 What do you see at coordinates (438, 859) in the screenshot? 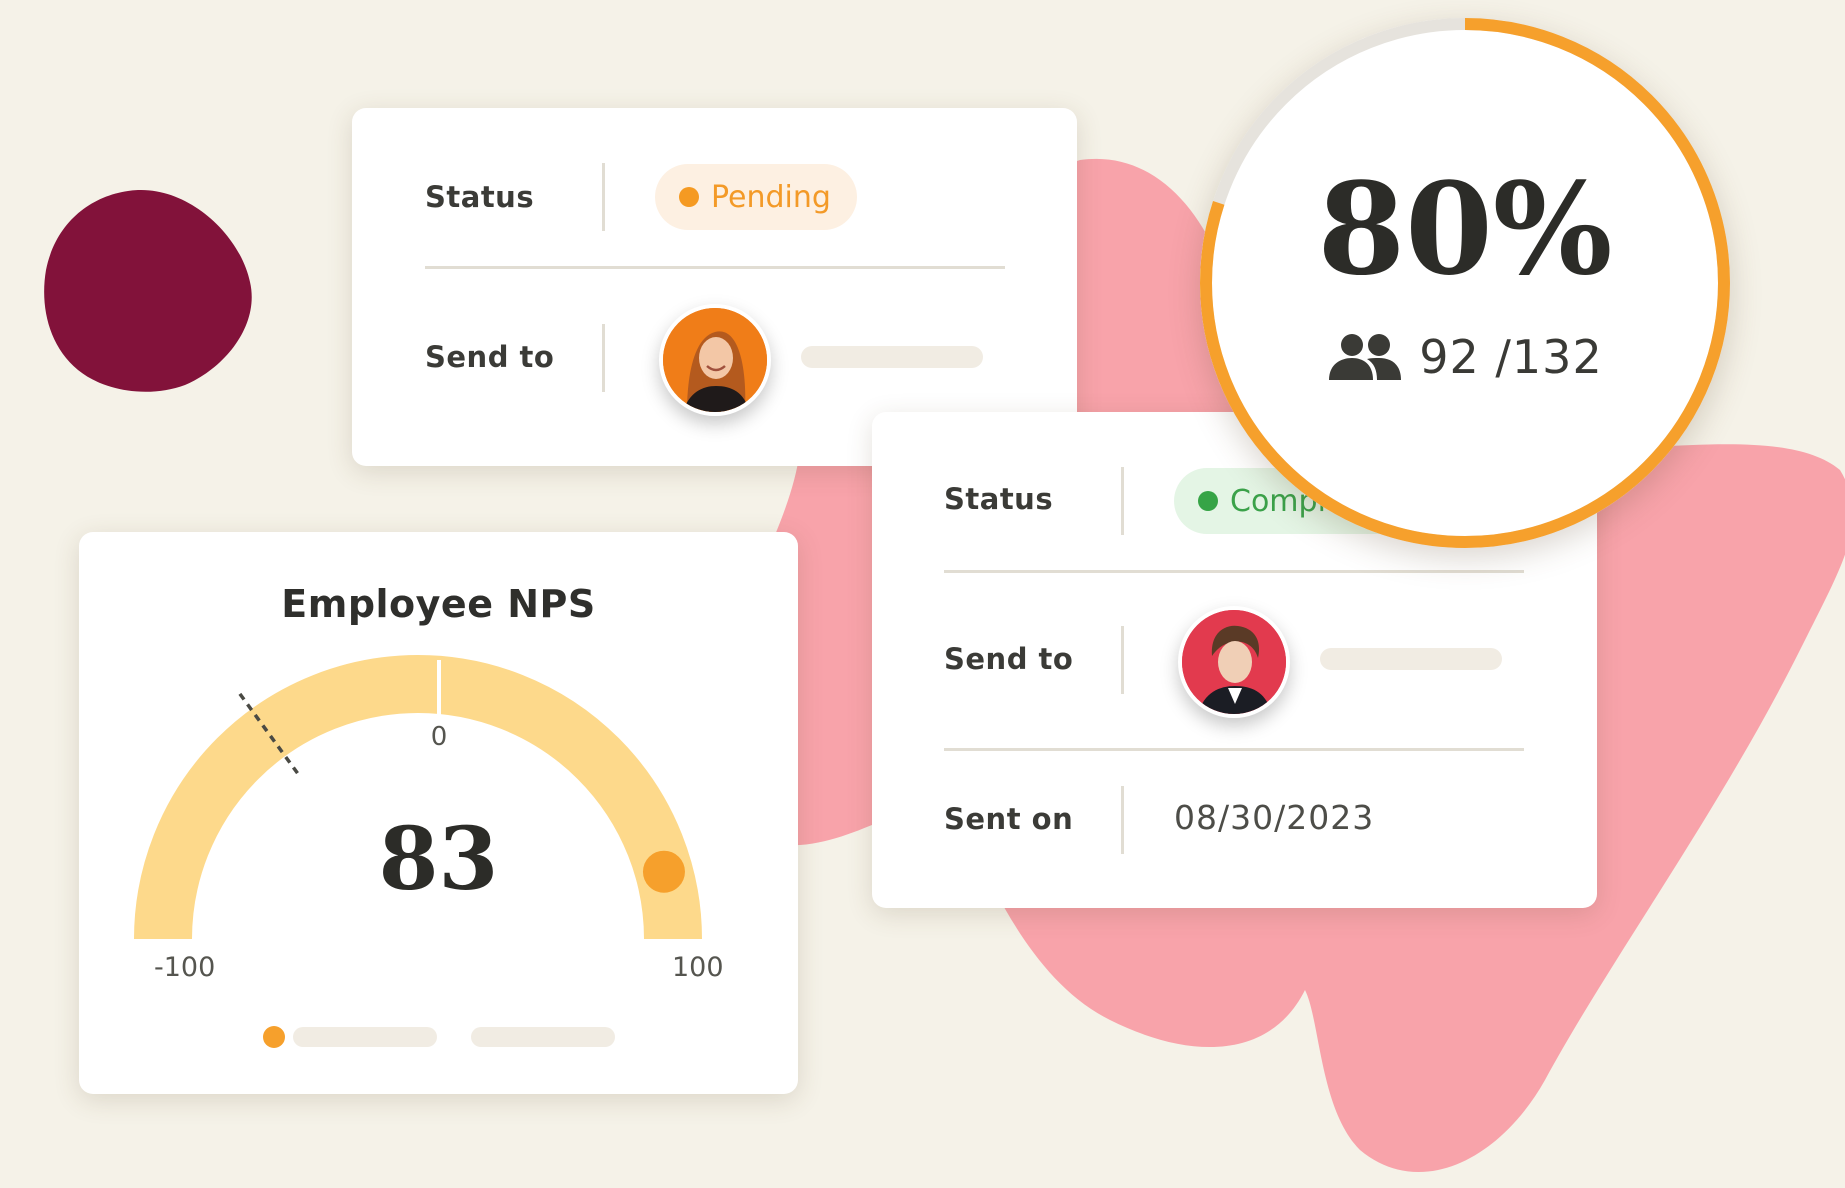
I see `nps-score: 83` at bounding box center [438, 859].